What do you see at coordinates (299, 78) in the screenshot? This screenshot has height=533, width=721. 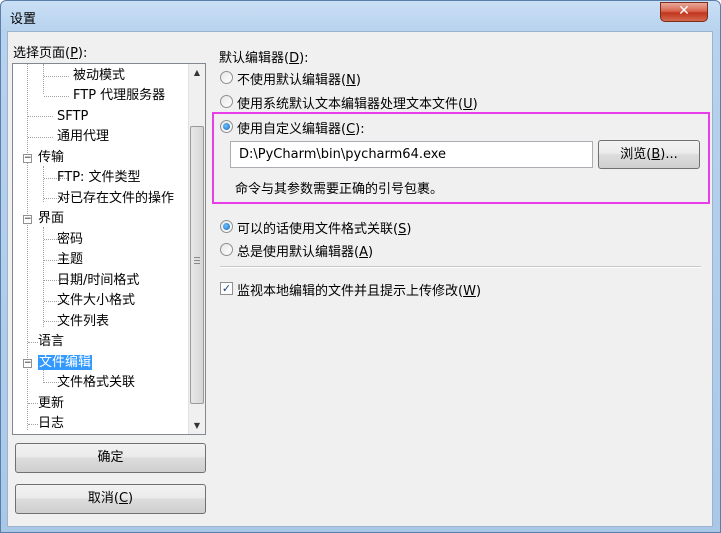 I see `radio-no-default-editor-label: 不使用默认编辑器(N)` at bounding box center [299, 78].